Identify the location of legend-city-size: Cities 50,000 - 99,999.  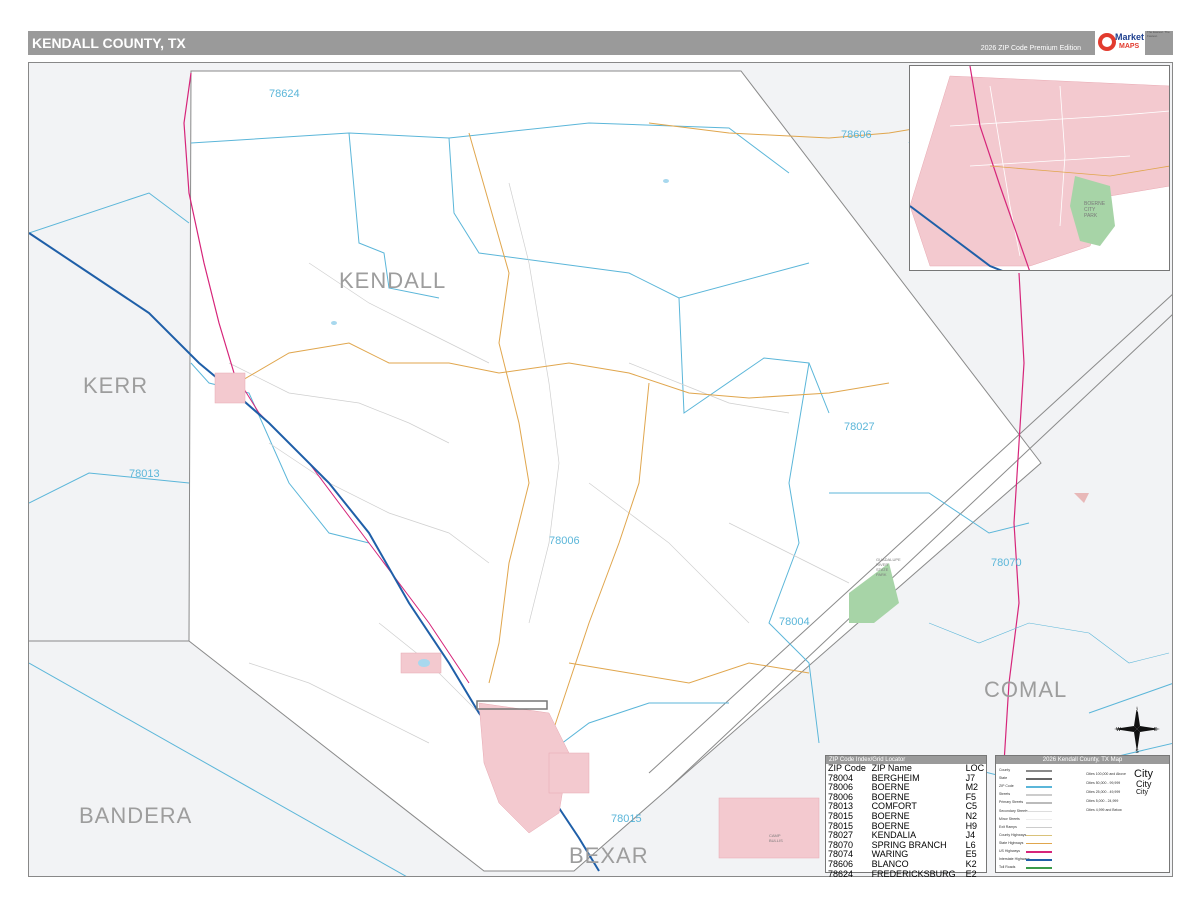
(1103, 783).